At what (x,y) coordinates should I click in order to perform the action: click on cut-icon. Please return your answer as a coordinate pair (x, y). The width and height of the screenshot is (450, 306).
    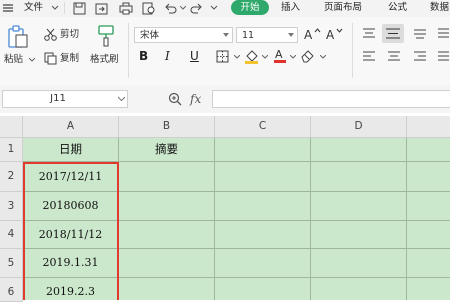
    Looking at the image, I should click on (50, 34).